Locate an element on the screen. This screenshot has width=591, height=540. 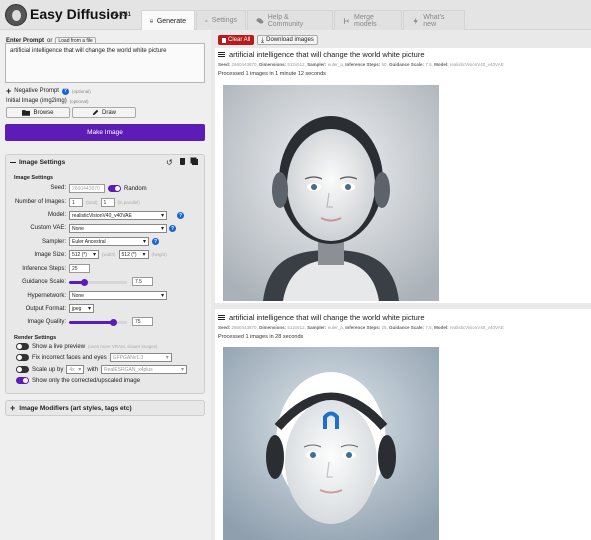
random-seed: Random is located at coordinates (127, 188).